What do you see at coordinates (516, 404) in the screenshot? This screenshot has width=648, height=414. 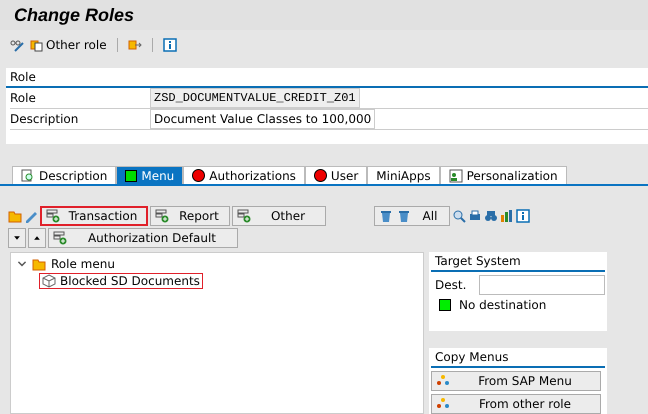 I see `copy-menu-button: From other role` at bounding box center [516, 404].